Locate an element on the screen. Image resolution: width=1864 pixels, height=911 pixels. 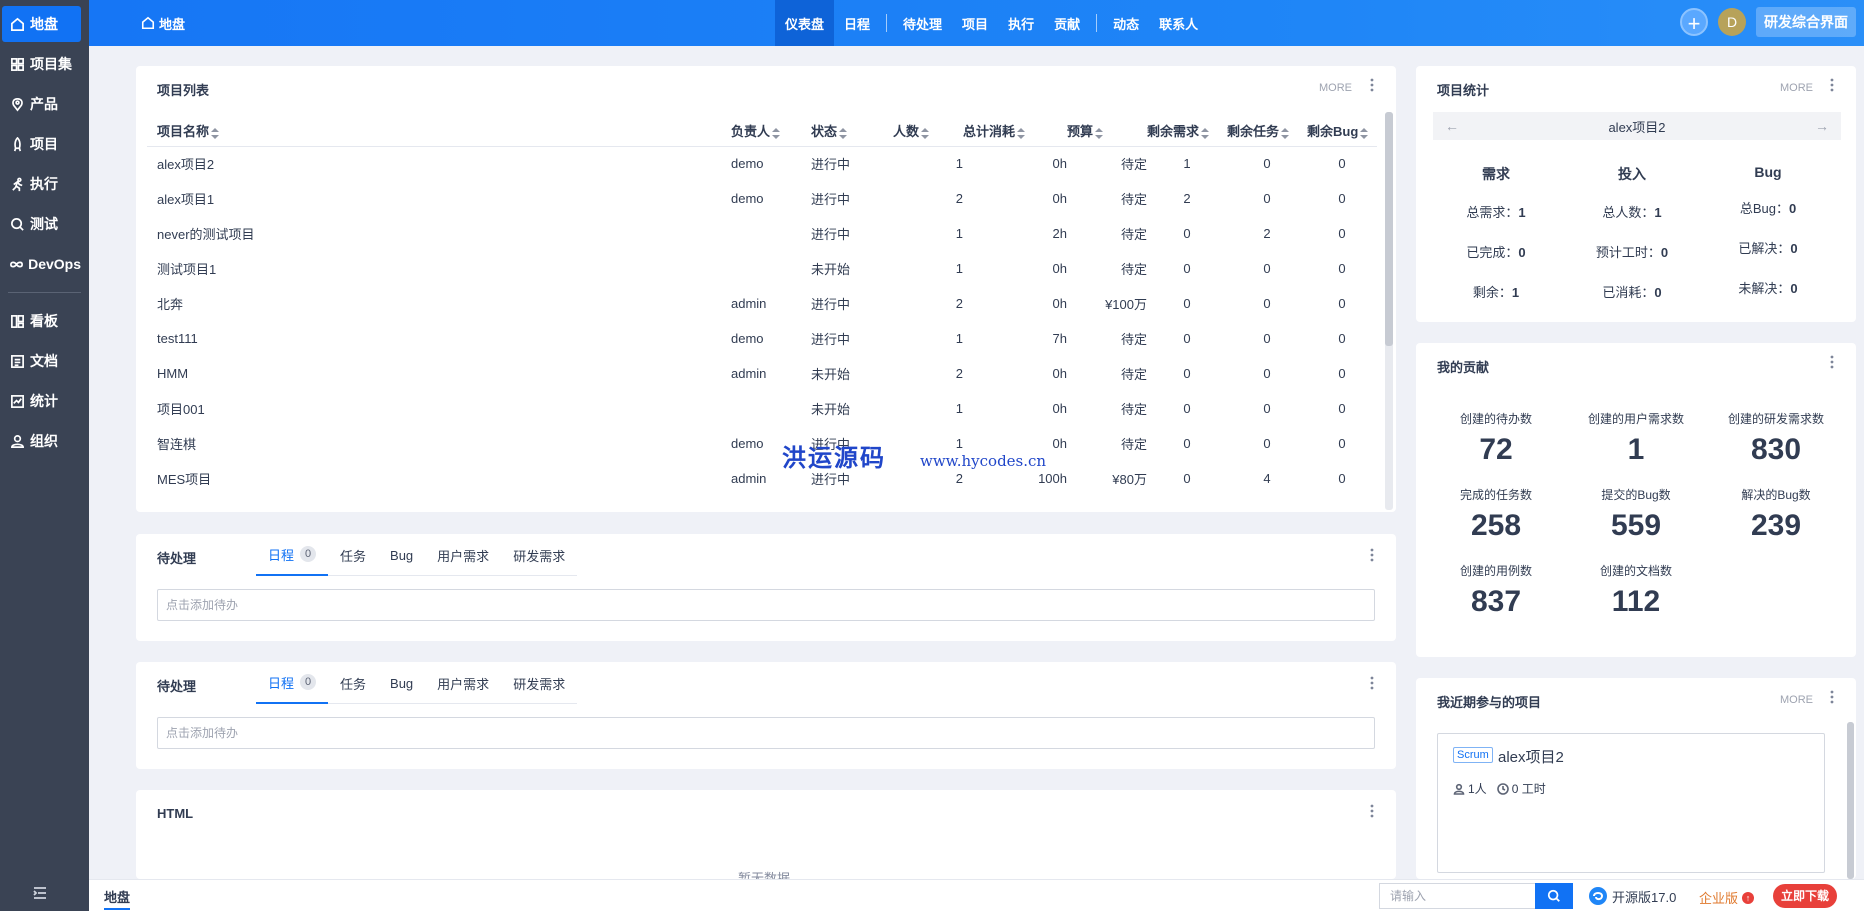
cell-project-name: alex项目1 is located at coordinates (439, 198).